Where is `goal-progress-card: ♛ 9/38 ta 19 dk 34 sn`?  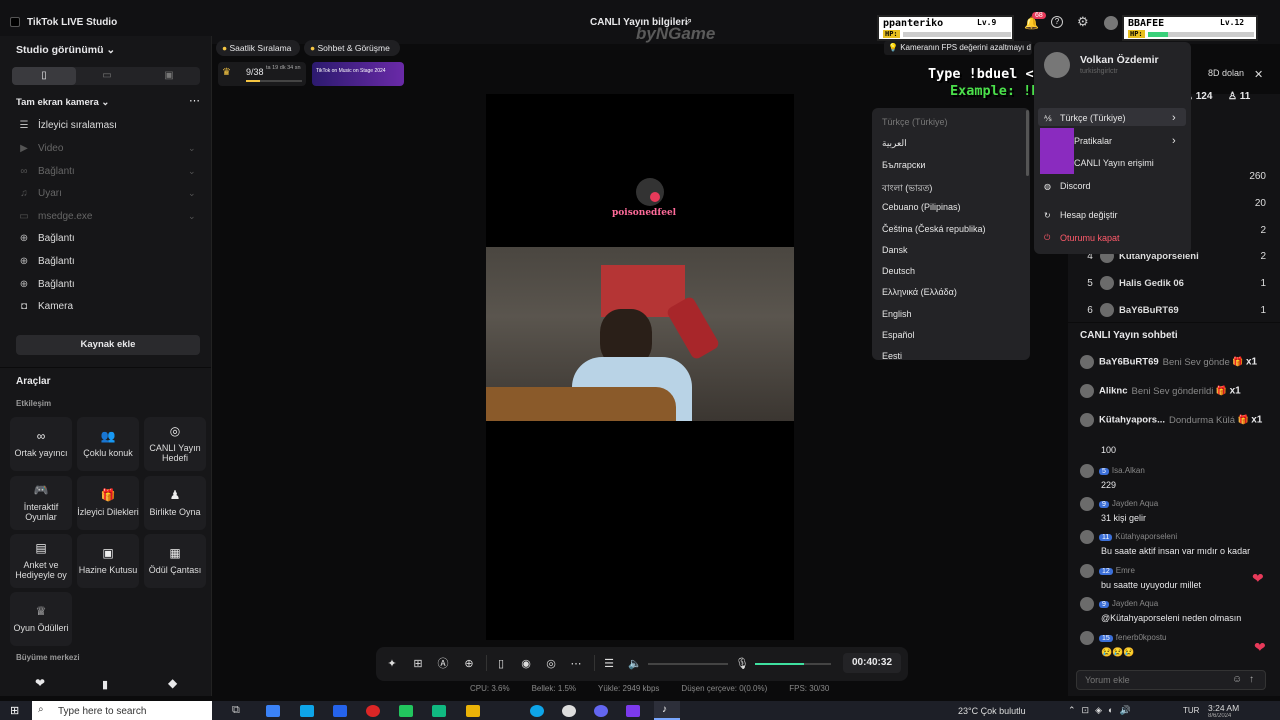 goal-progress-card: ♛ 9/38 ta 19 dk 34 sn is located at coordinates (262, 74).